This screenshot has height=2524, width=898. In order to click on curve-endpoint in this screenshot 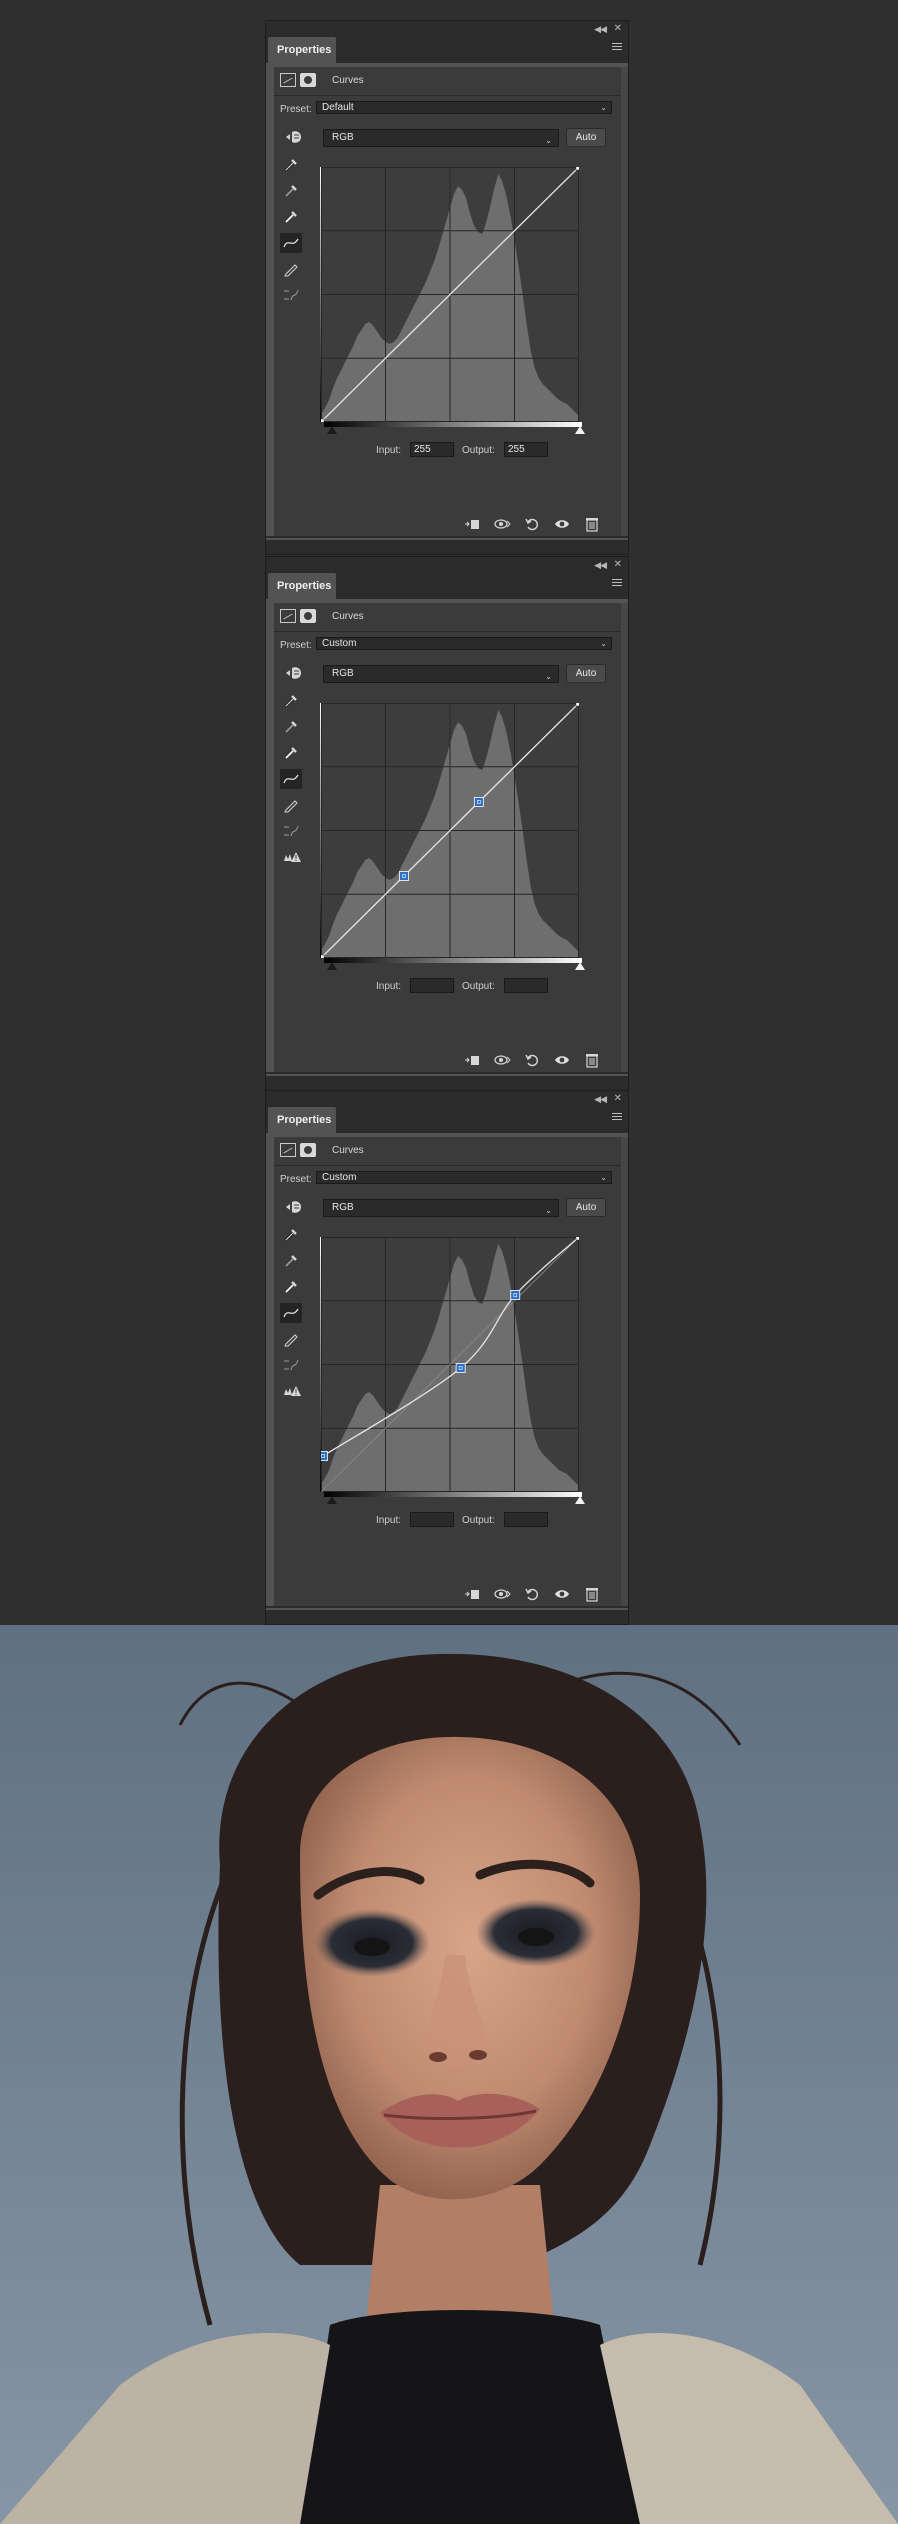, I will do `click(577, 705)`.